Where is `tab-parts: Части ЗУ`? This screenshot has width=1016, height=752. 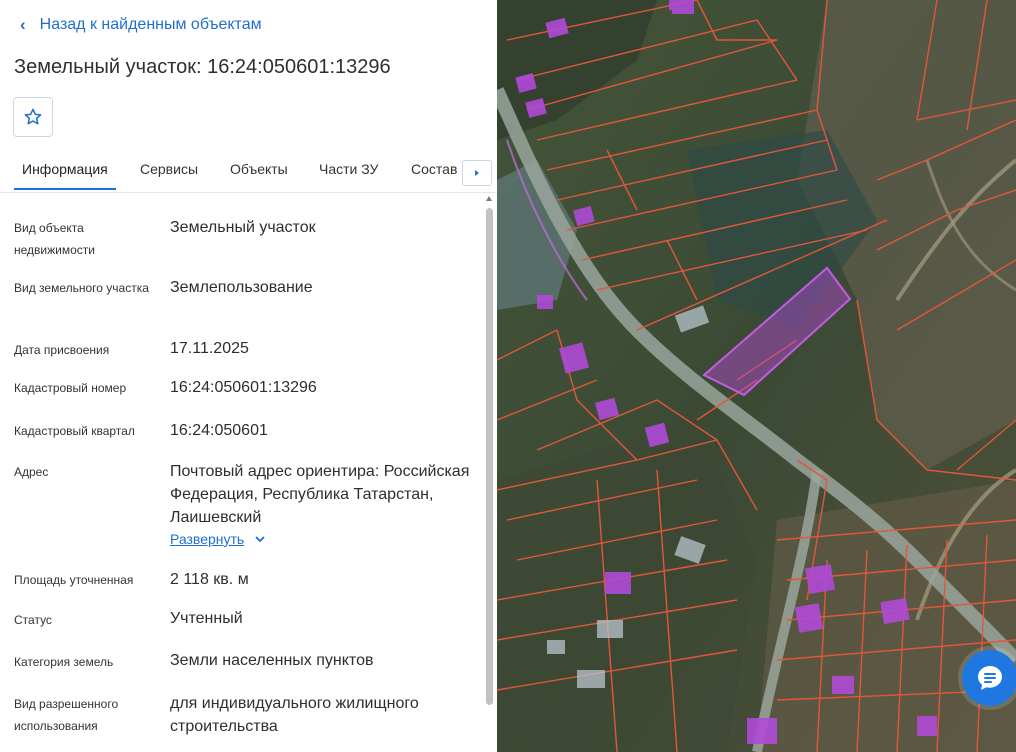
tab-parts: Части ЗУ is located at coordinates (348, 169).